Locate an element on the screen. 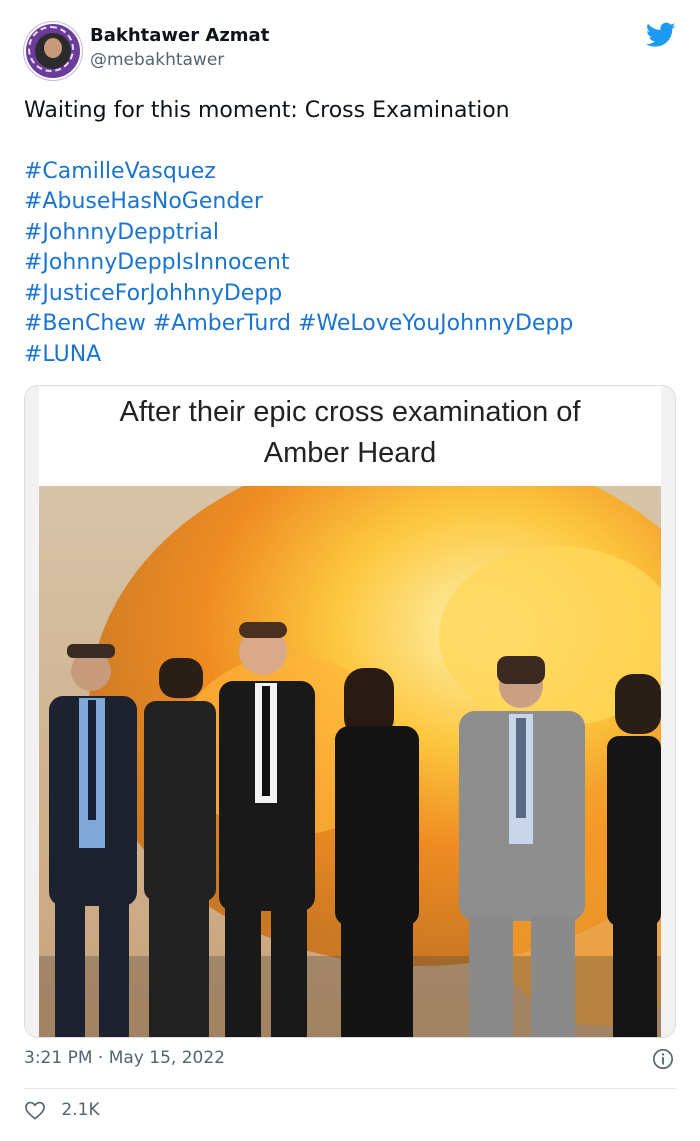 This screenshot has width=700, height=1141. avatar is located at coordinates (53, 51).